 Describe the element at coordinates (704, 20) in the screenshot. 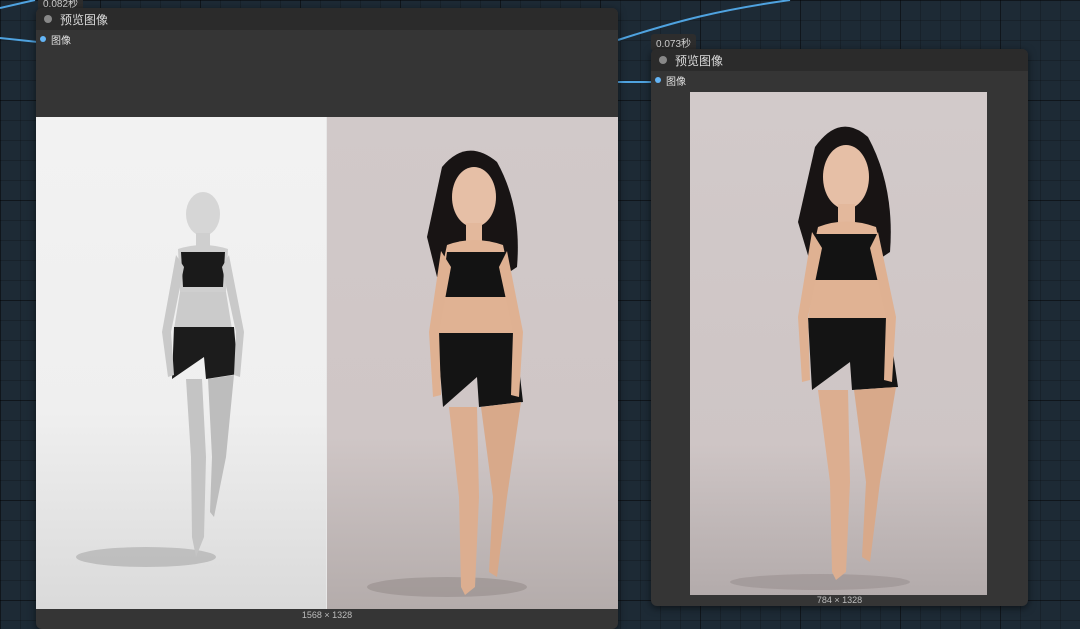

I see `wire-top-right` at that location.